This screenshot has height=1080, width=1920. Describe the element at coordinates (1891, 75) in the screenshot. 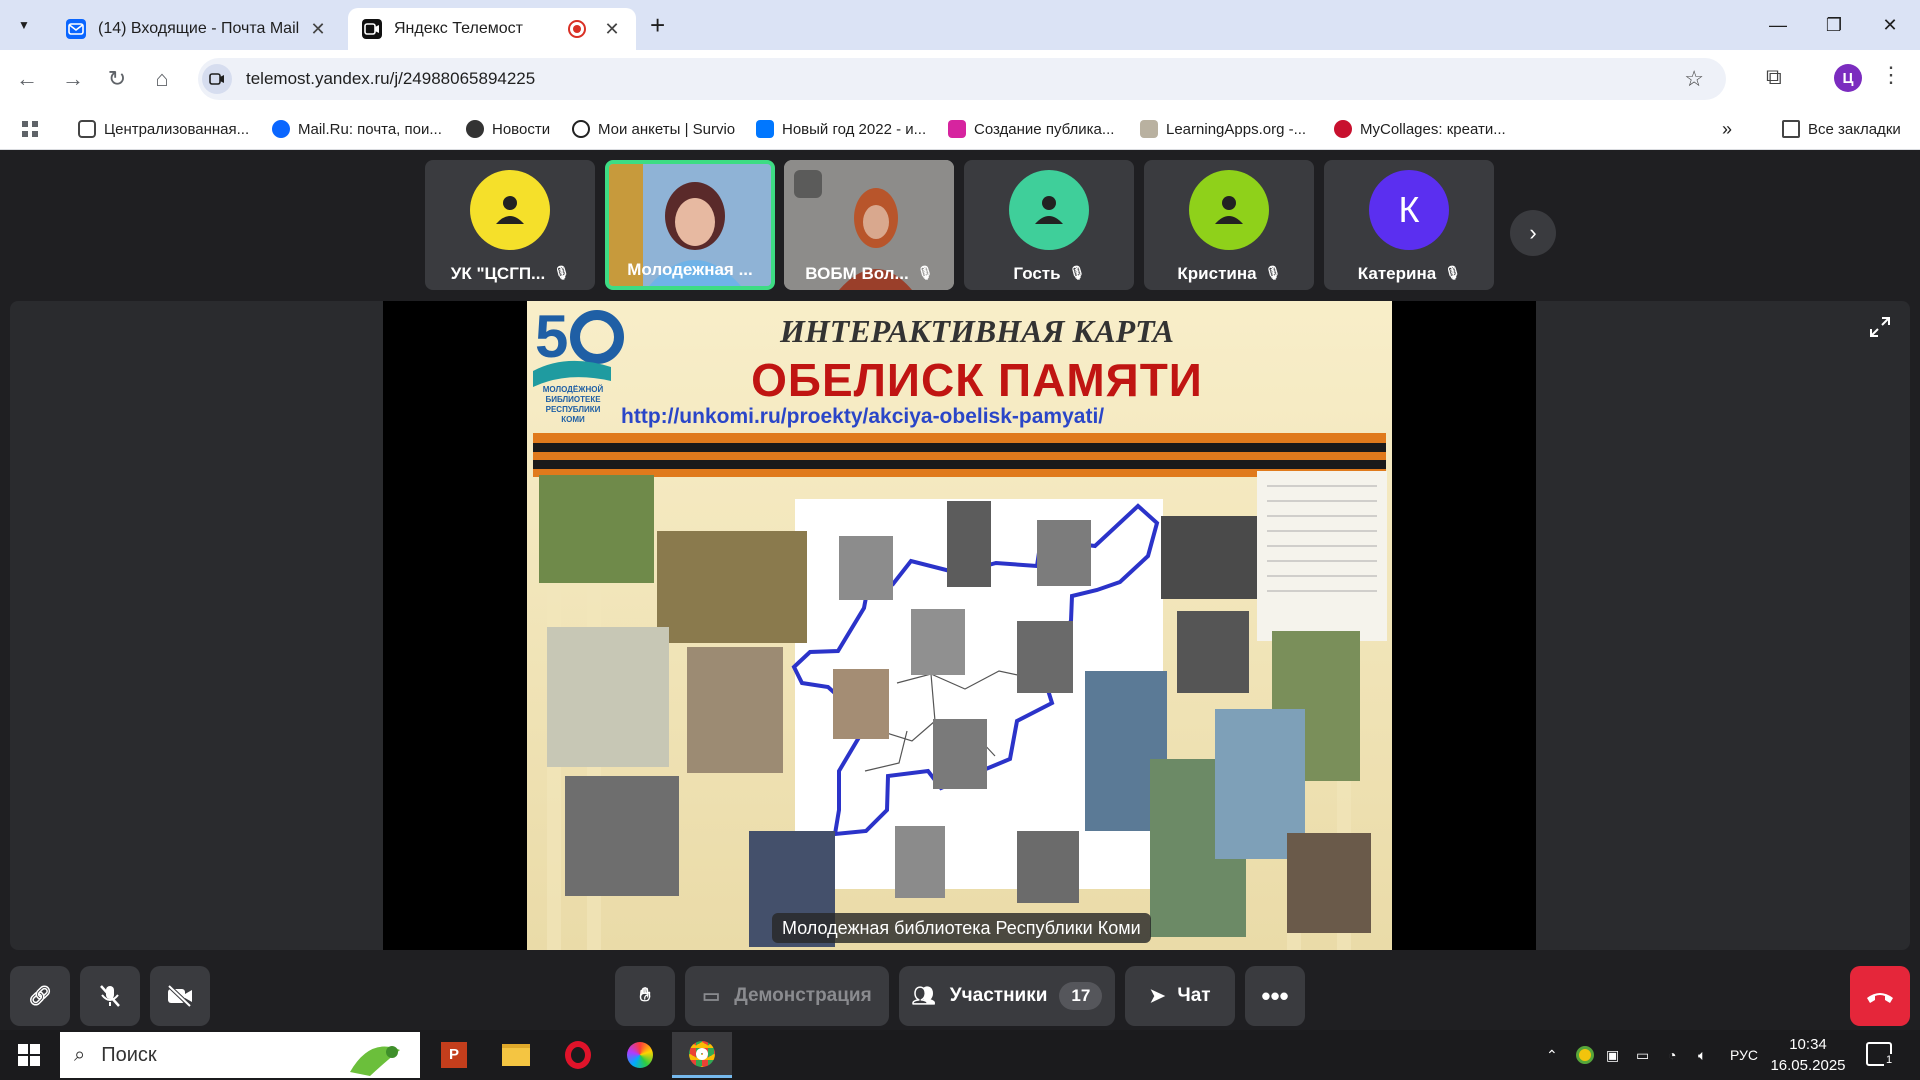

I see `browser-menu-icon: ⋮` at that location.